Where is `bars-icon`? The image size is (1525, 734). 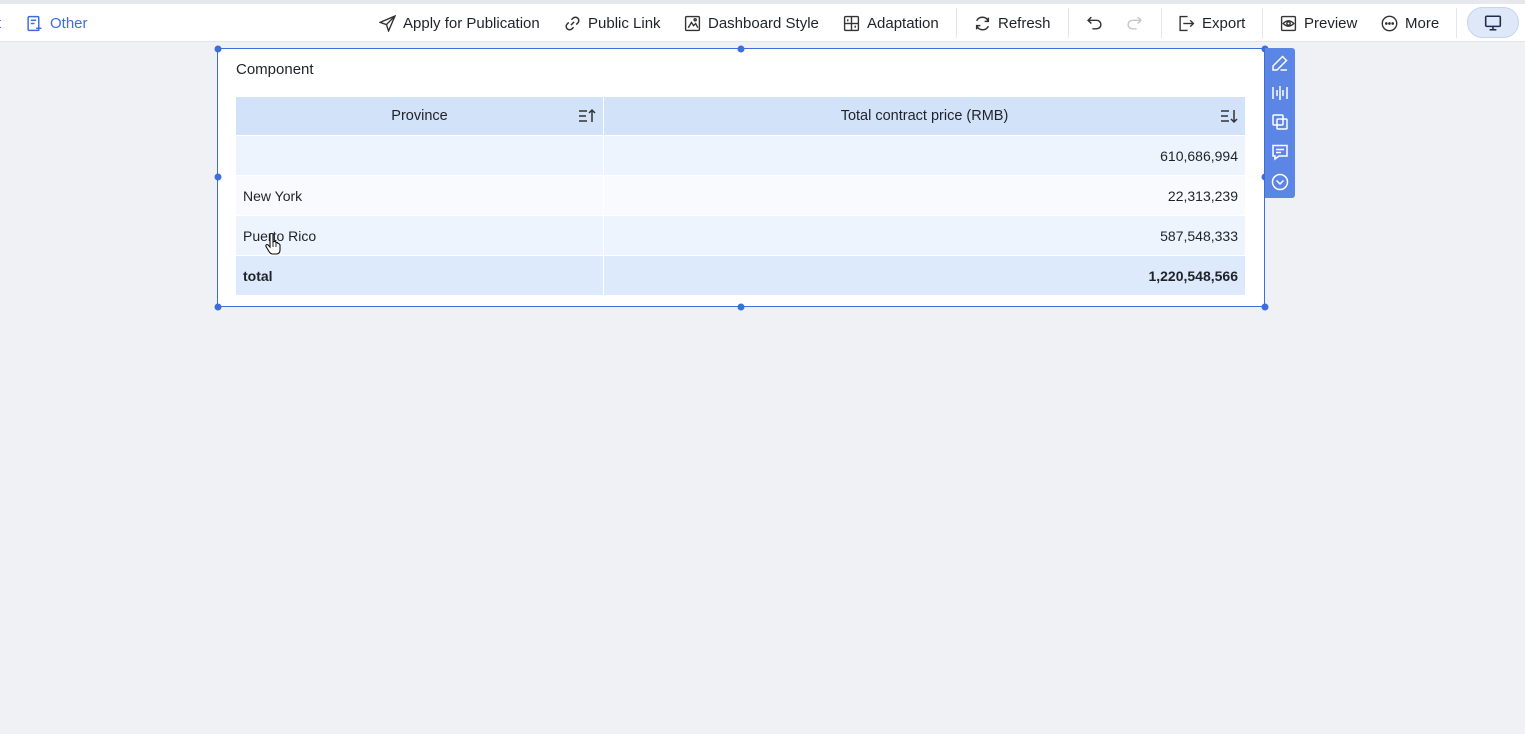
bars-icon is located at coordinates (1280, 93).